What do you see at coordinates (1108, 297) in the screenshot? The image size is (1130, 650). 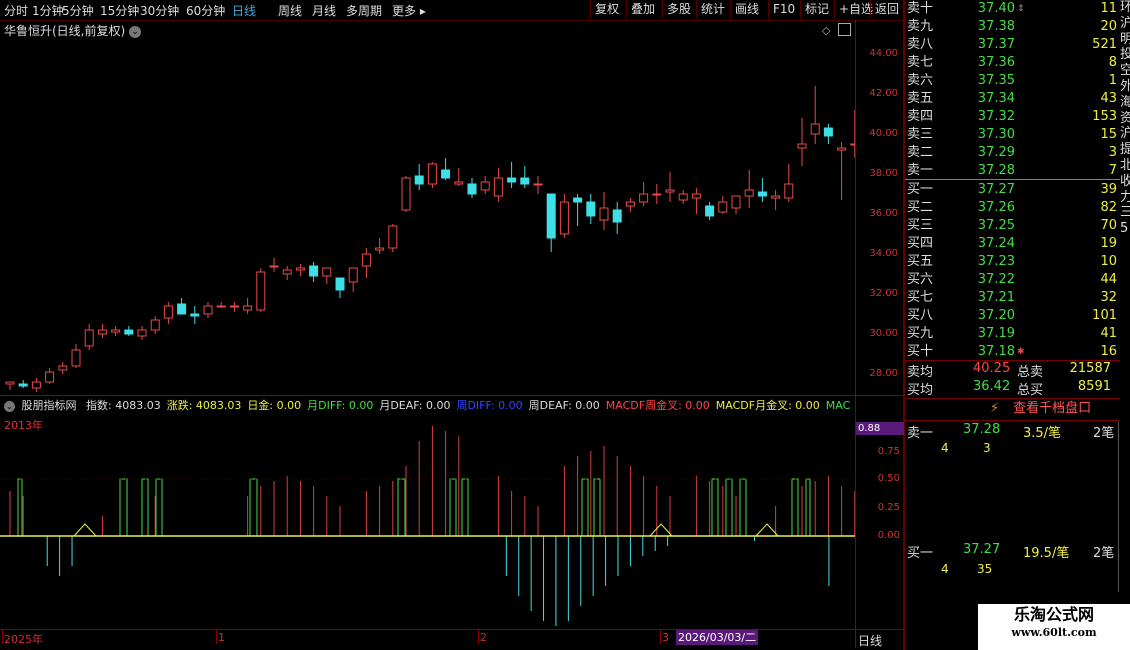 I see `level-volume: 32` at bounding box center [1108, 297].